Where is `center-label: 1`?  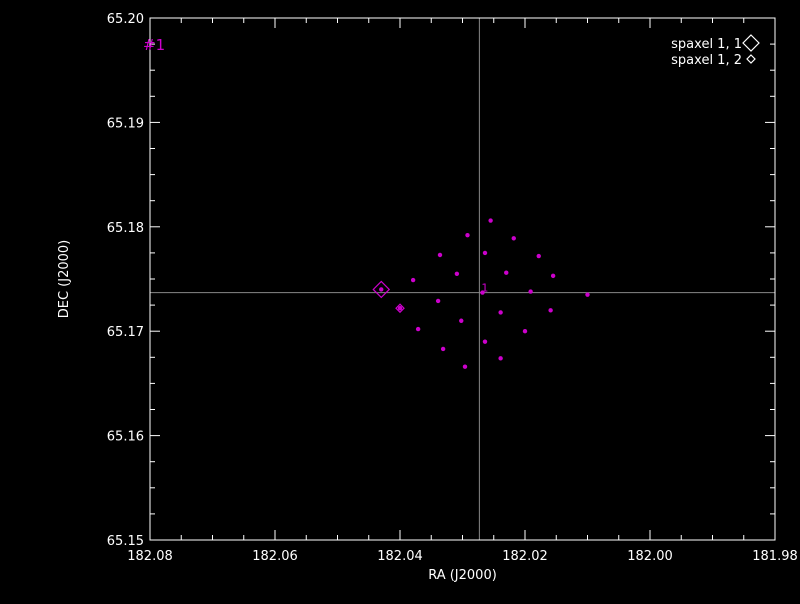
center-label: 1 is located at coordinates (484, 288).